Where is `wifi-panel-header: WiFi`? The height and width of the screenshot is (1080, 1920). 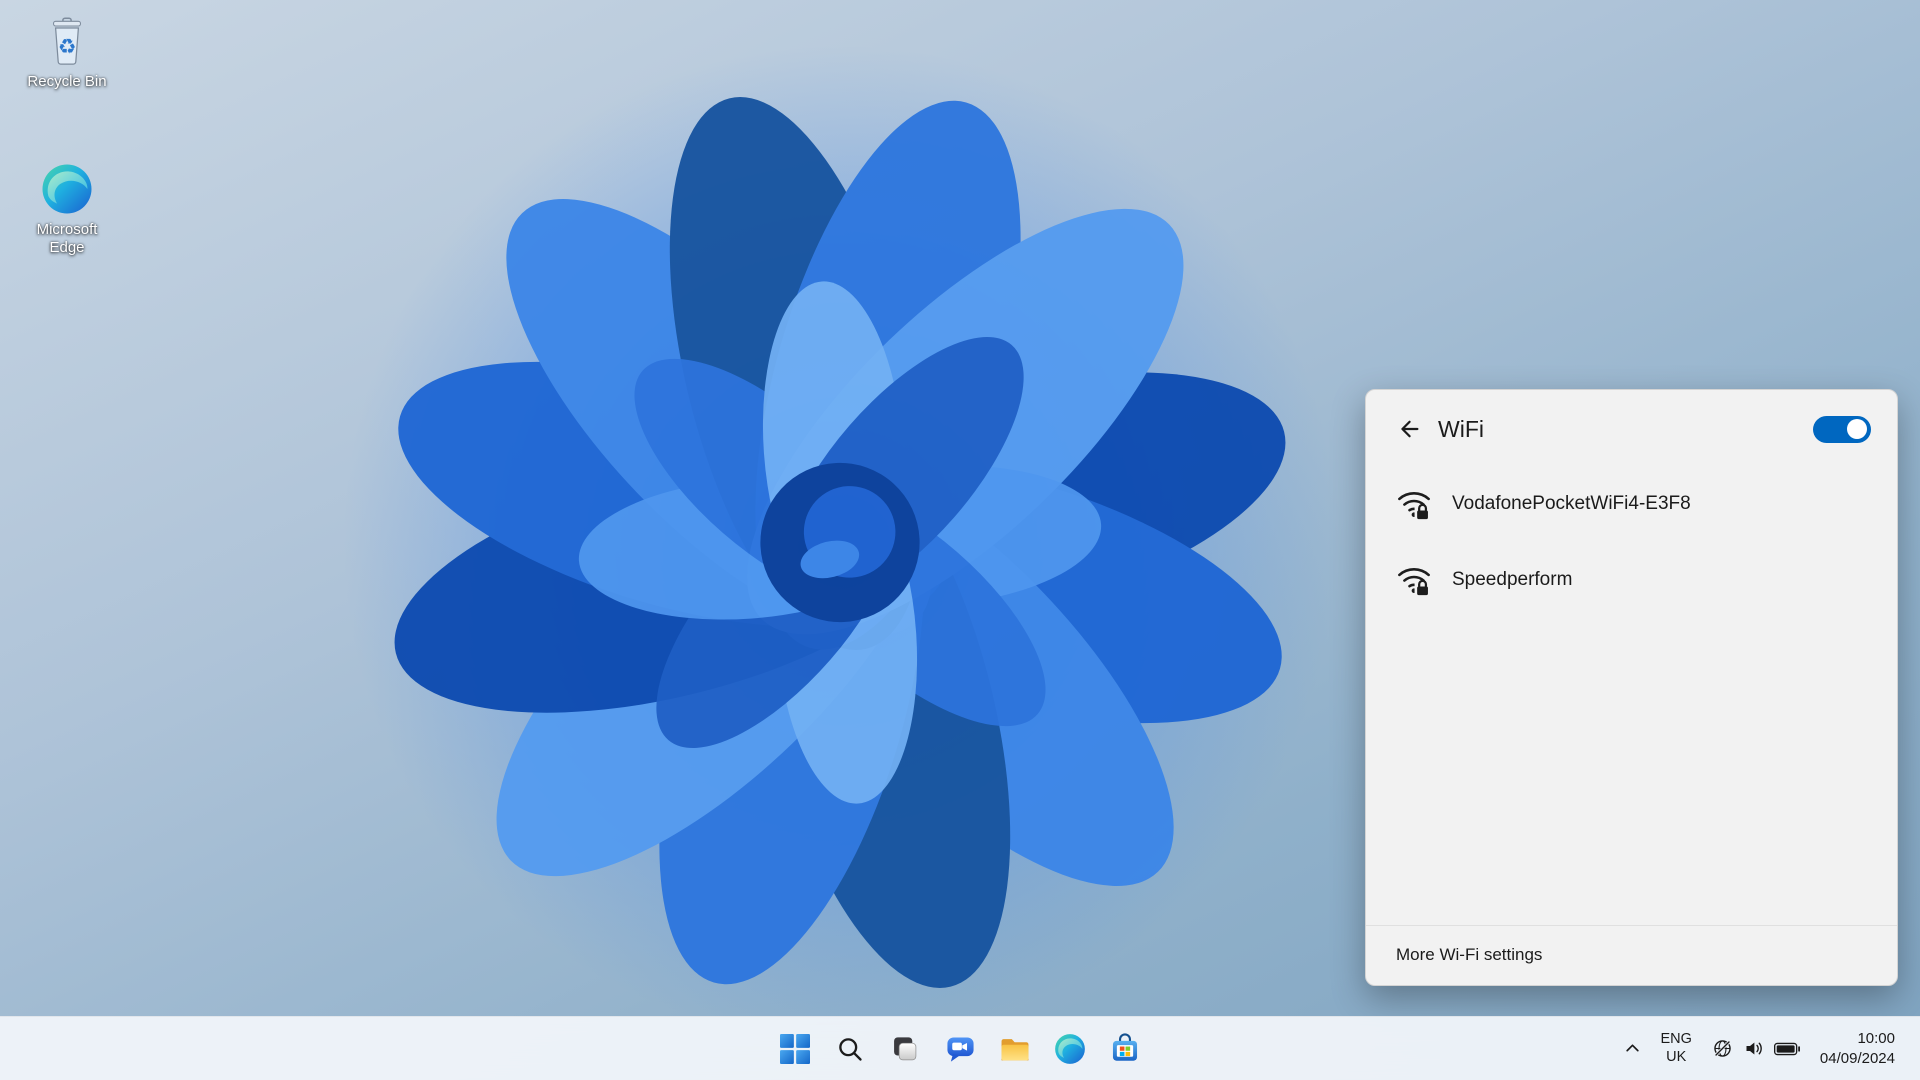 wifi-panel-header: WiFi is located at coordinates (1631, 425).